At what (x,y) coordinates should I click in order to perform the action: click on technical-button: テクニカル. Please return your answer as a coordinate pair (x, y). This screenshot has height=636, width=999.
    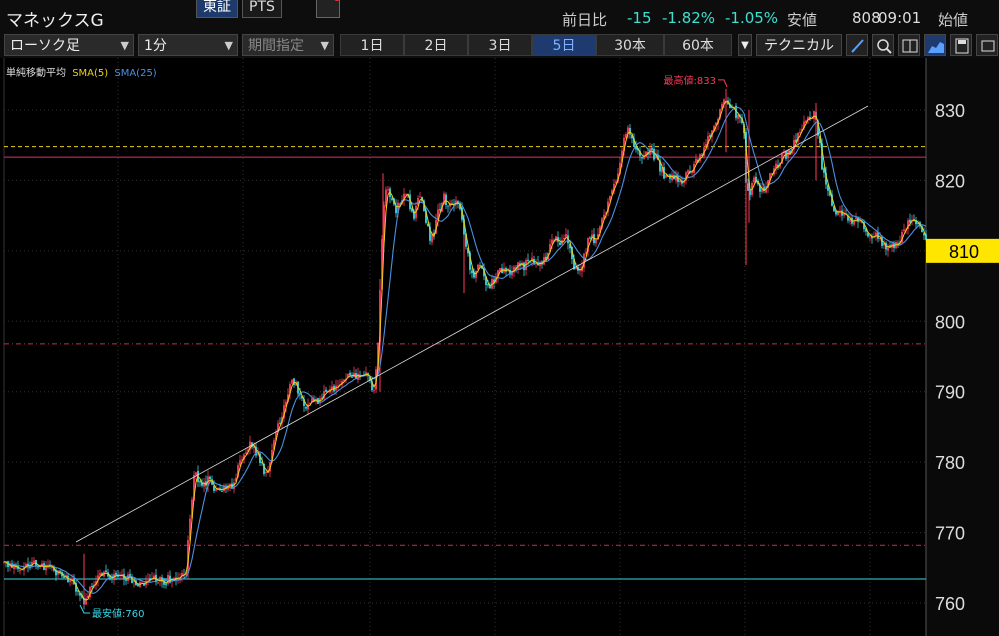
    Looking at the image, I should click on (799, 45).